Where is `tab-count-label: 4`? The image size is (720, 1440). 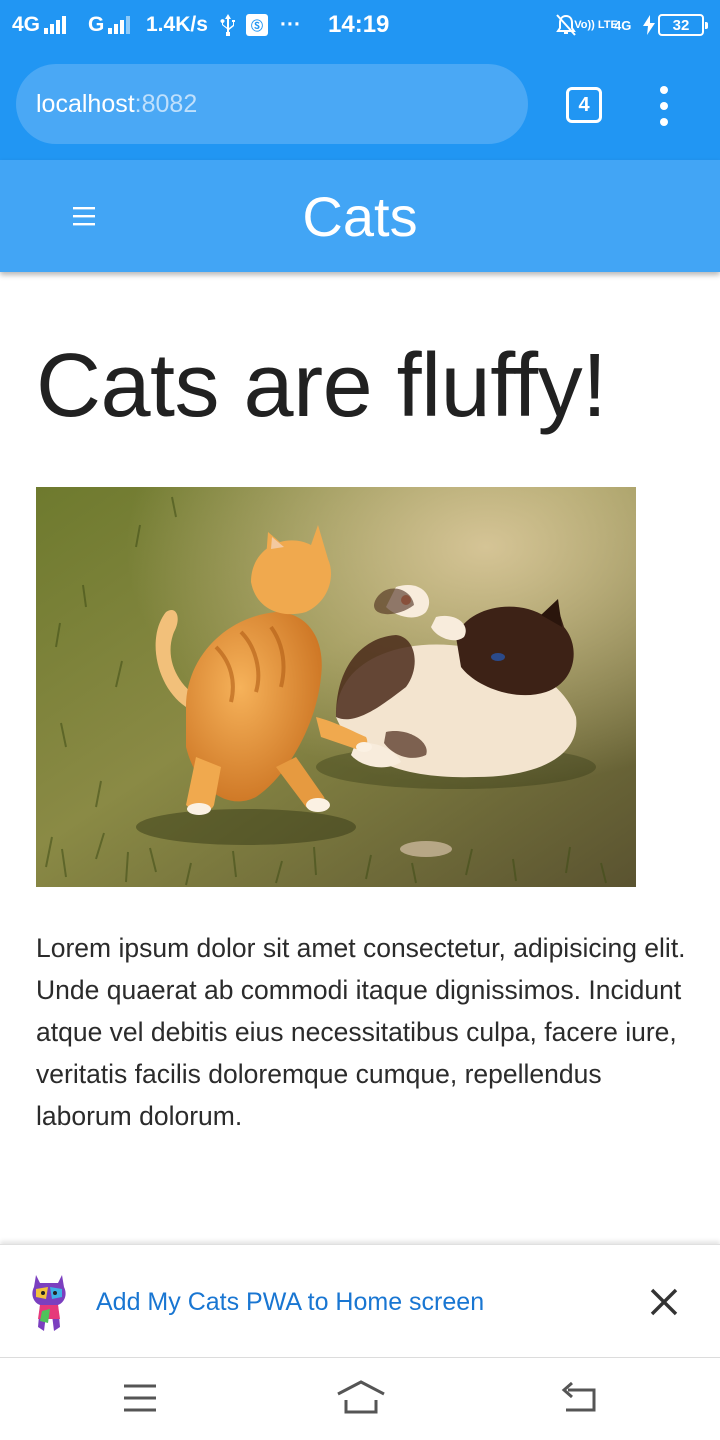 tab-count-label: 4 is located at coordinates (584, 104).